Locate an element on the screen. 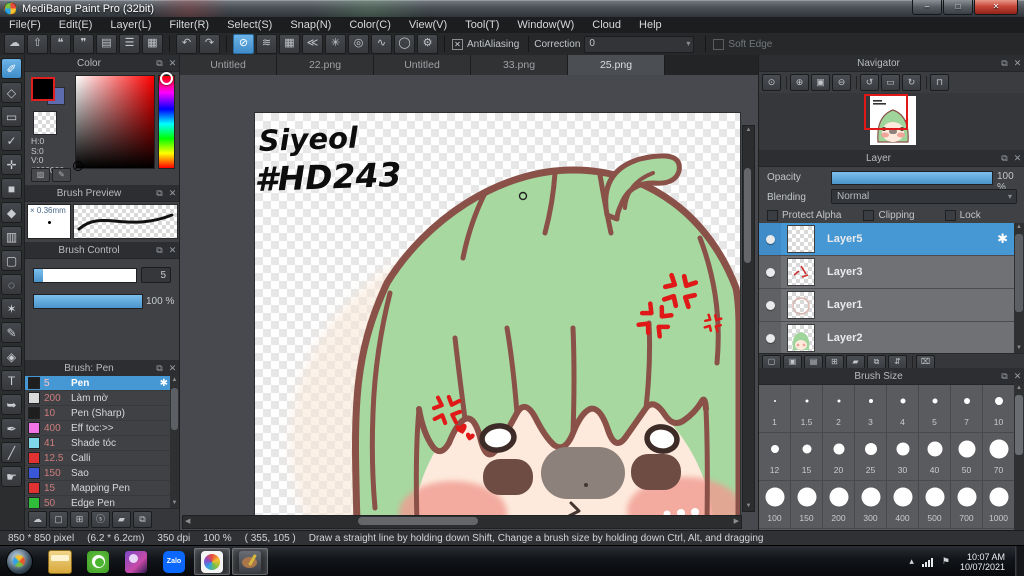 The height and width of the screenshot is (576, 1024). brush-size-option-200: 200 is located at coordinates (839, 505).